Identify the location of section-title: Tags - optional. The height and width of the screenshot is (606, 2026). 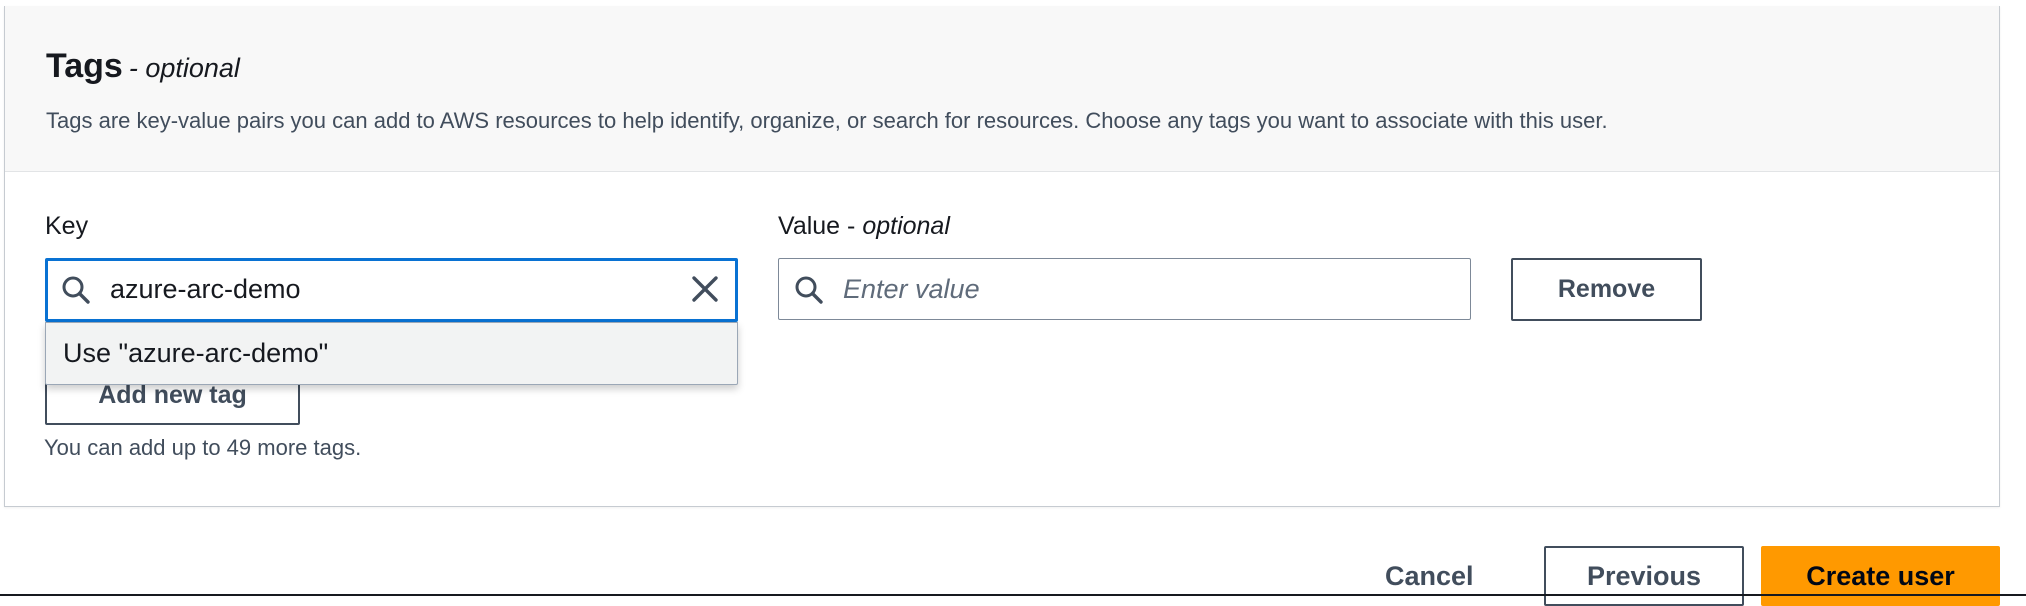
(143, 66).